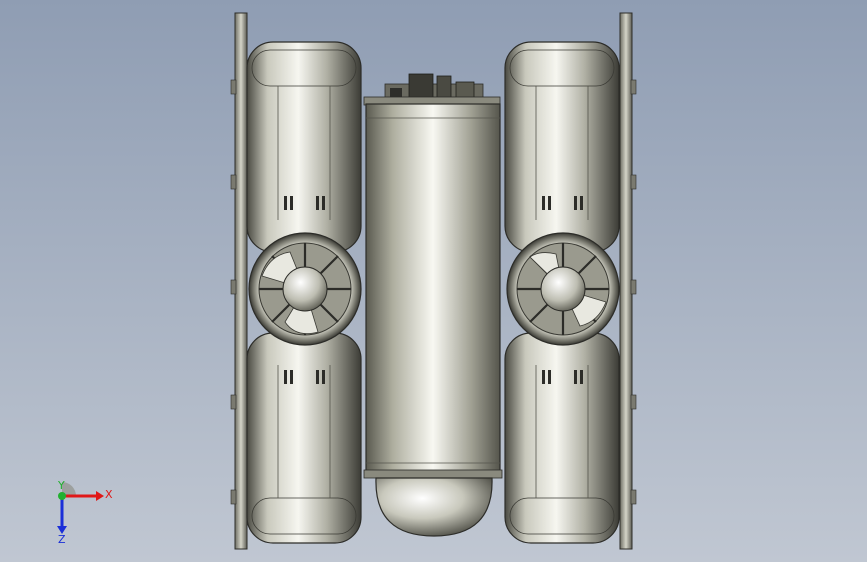 The width and height of the screenshot is (867, 562). I want to click on left-thruster, so click(305, 289).